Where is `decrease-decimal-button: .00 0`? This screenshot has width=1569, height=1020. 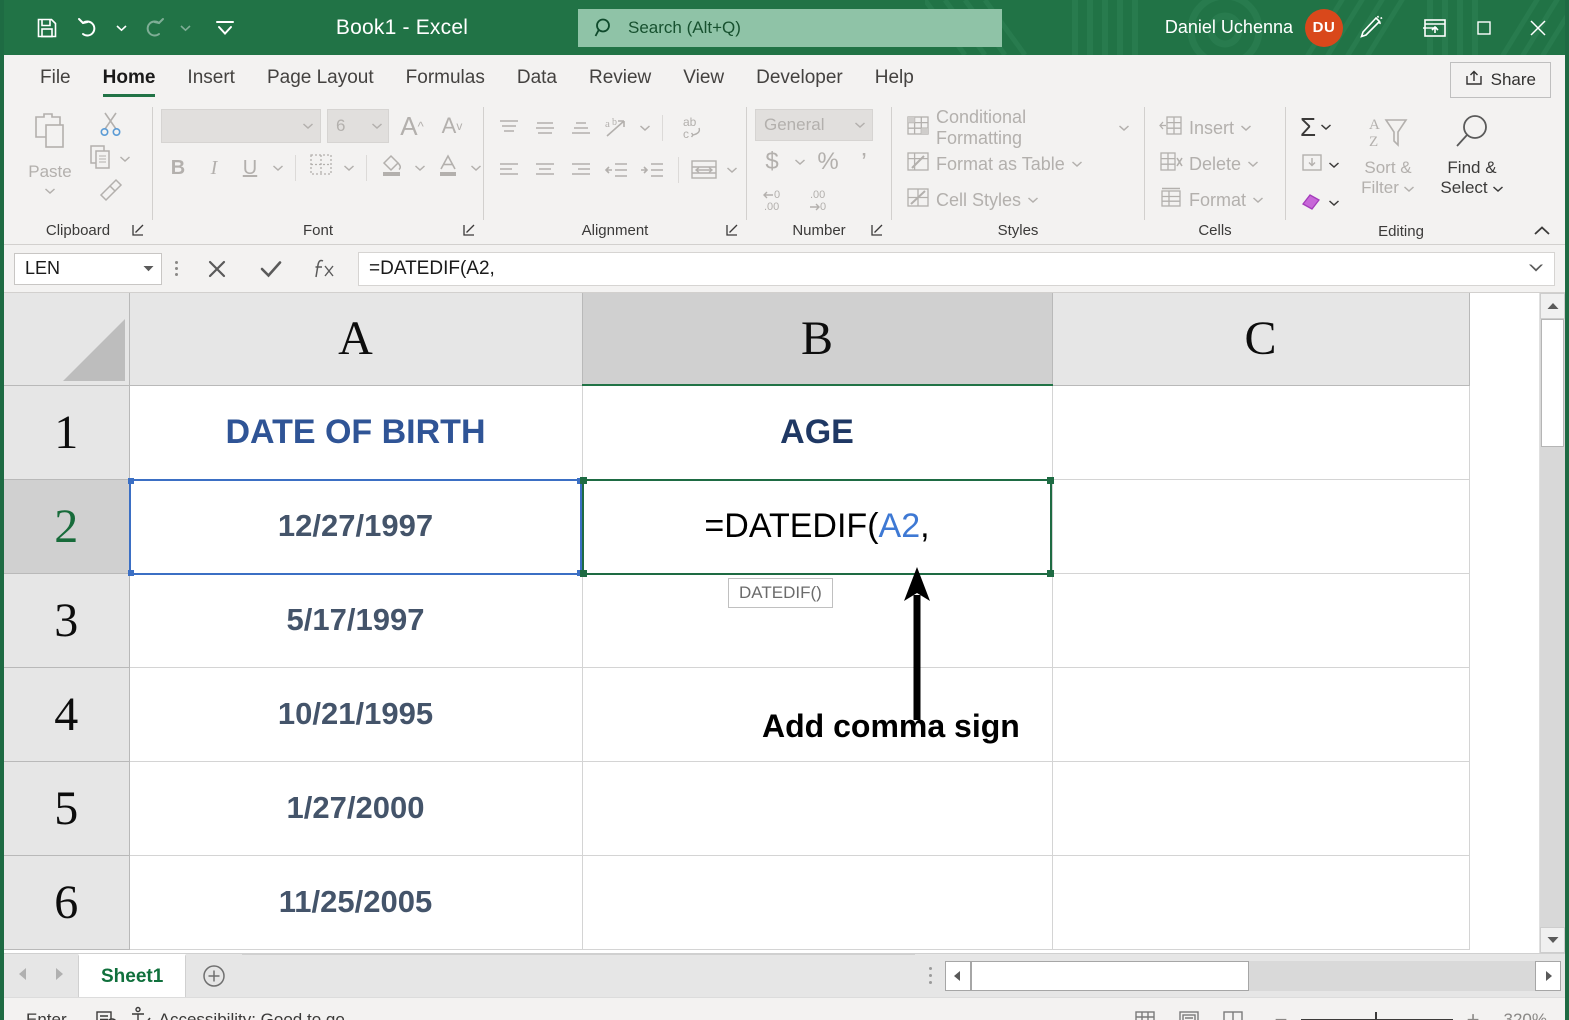 decrease-decimal-button: .00 0 is located at coordinates (827, 200).